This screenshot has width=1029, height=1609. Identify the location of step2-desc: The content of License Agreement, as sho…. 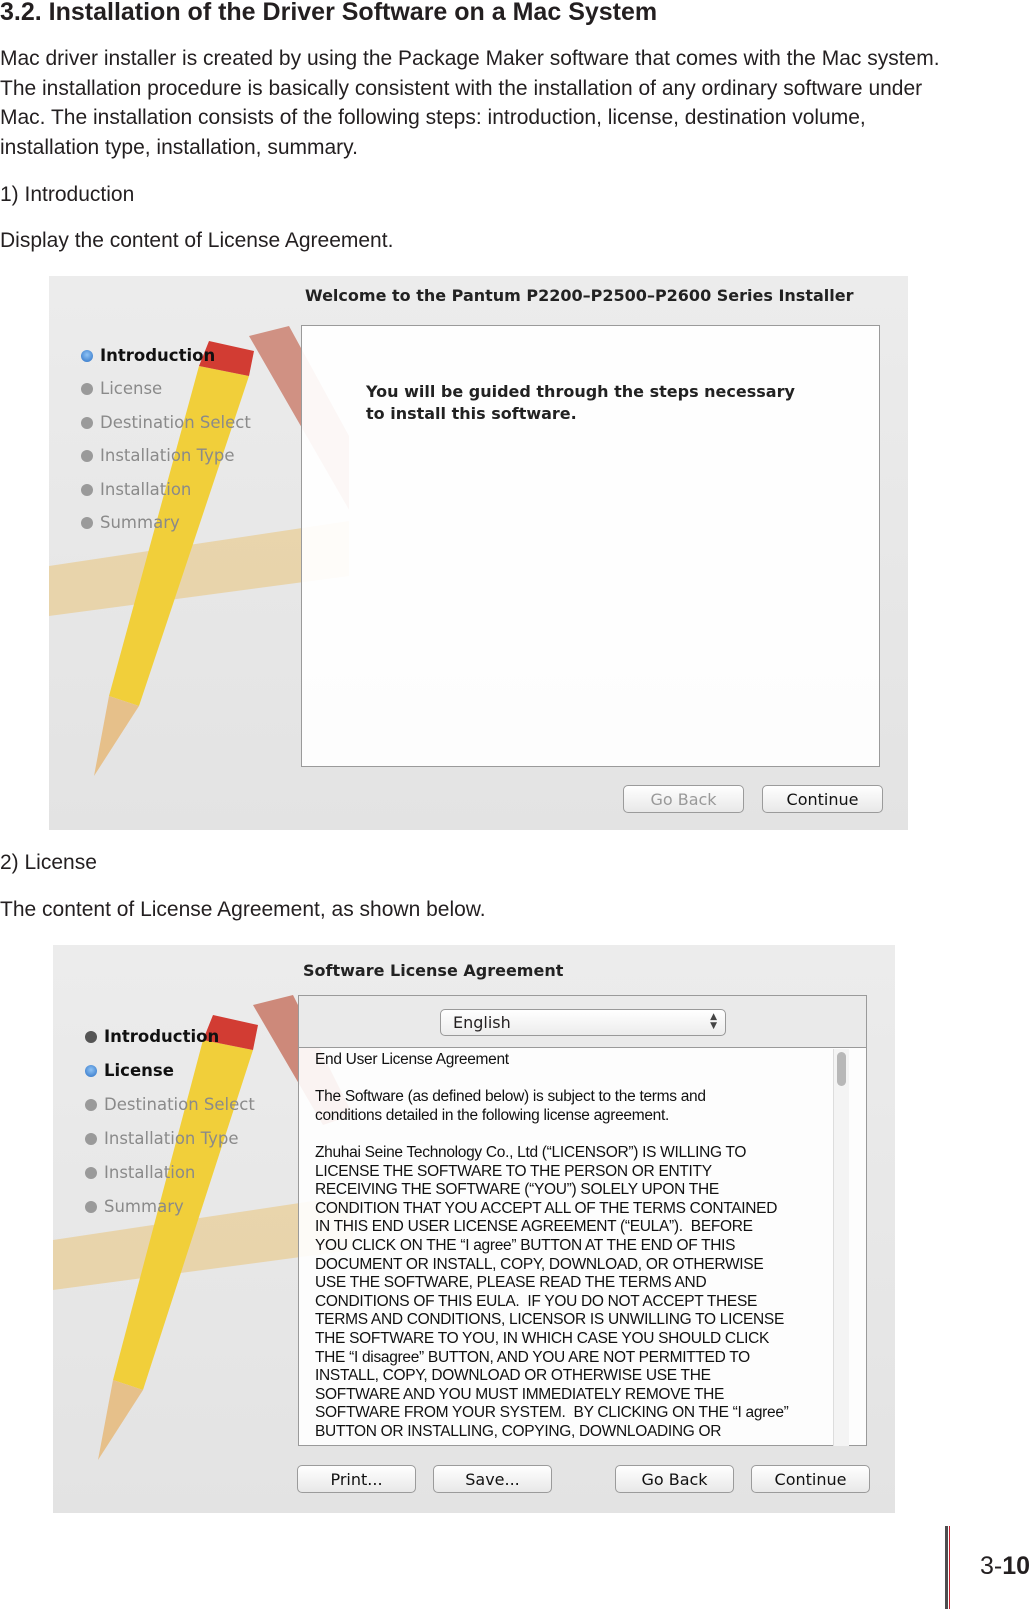
(243, 909).